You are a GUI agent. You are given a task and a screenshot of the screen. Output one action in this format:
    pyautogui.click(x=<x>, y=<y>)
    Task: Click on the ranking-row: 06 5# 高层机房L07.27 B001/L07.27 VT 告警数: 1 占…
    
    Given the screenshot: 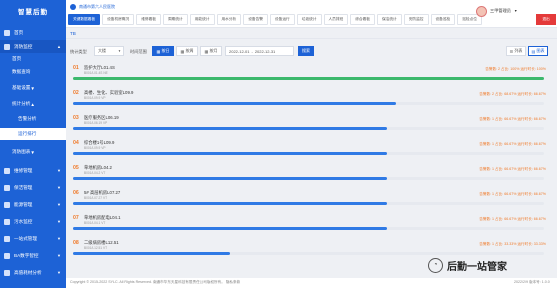 What is the action you would take?
    pyautogui.click(x=310, y=199)
    